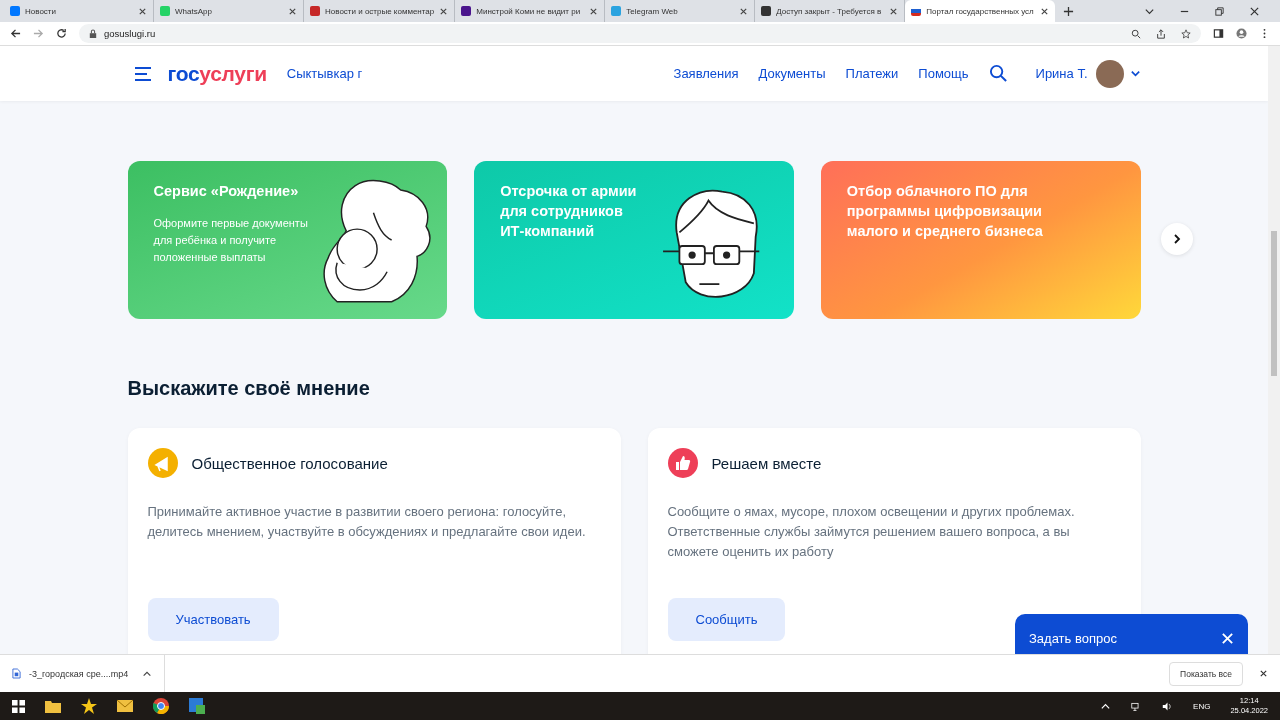 This screenshot has height=720, width=1280. What do you see at coordinates (380, 11) in the screenshot?
I see `tab-title: Новости и острые комментар` at bounding box center [380, 11].